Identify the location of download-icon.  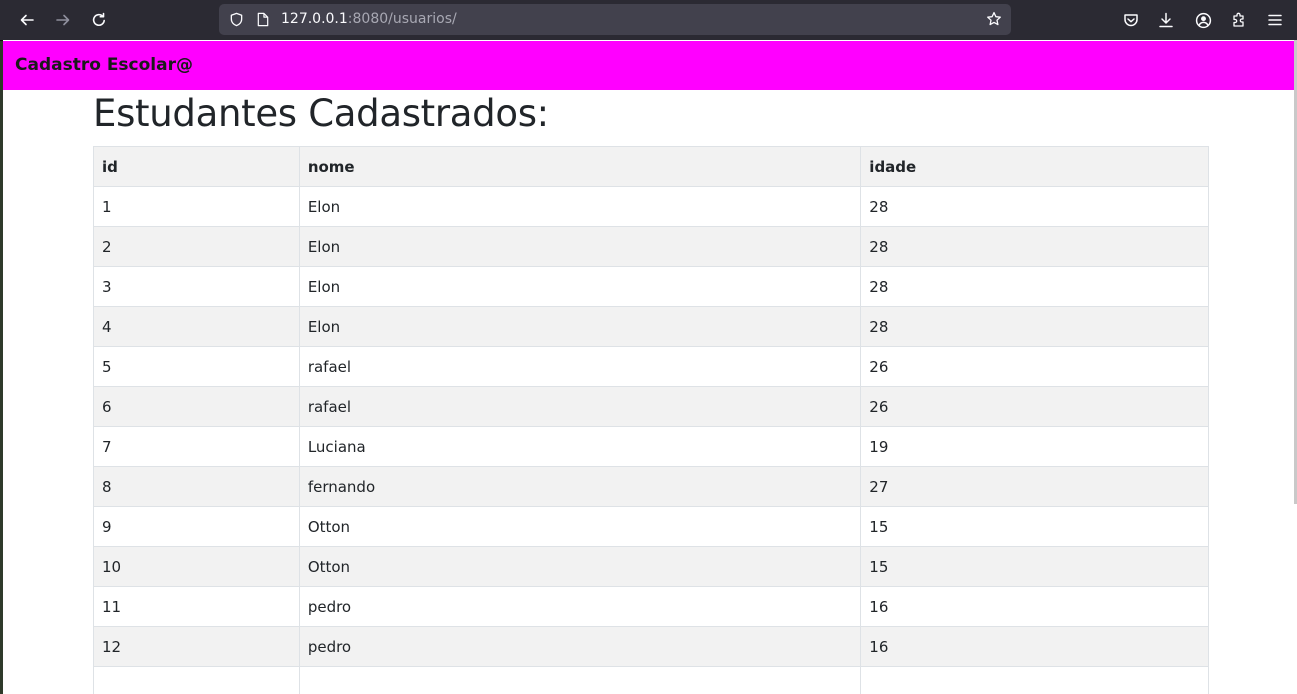
(1166, 20).